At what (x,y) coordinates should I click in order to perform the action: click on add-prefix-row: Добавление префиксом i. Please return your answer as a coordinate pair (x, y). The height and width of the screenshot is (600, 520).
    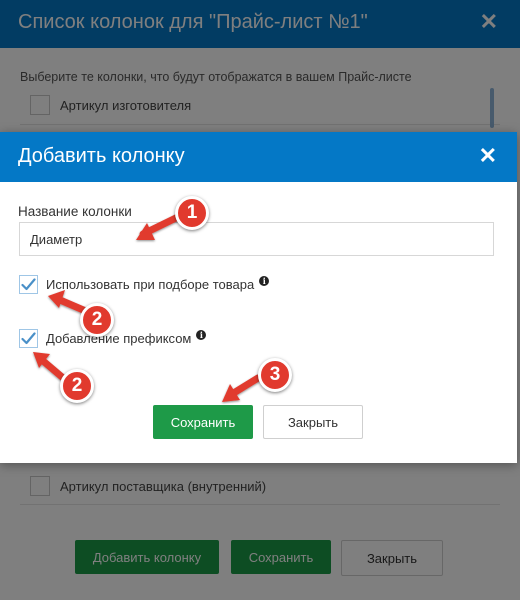
    Looking at the image, I should click on (113, 338).